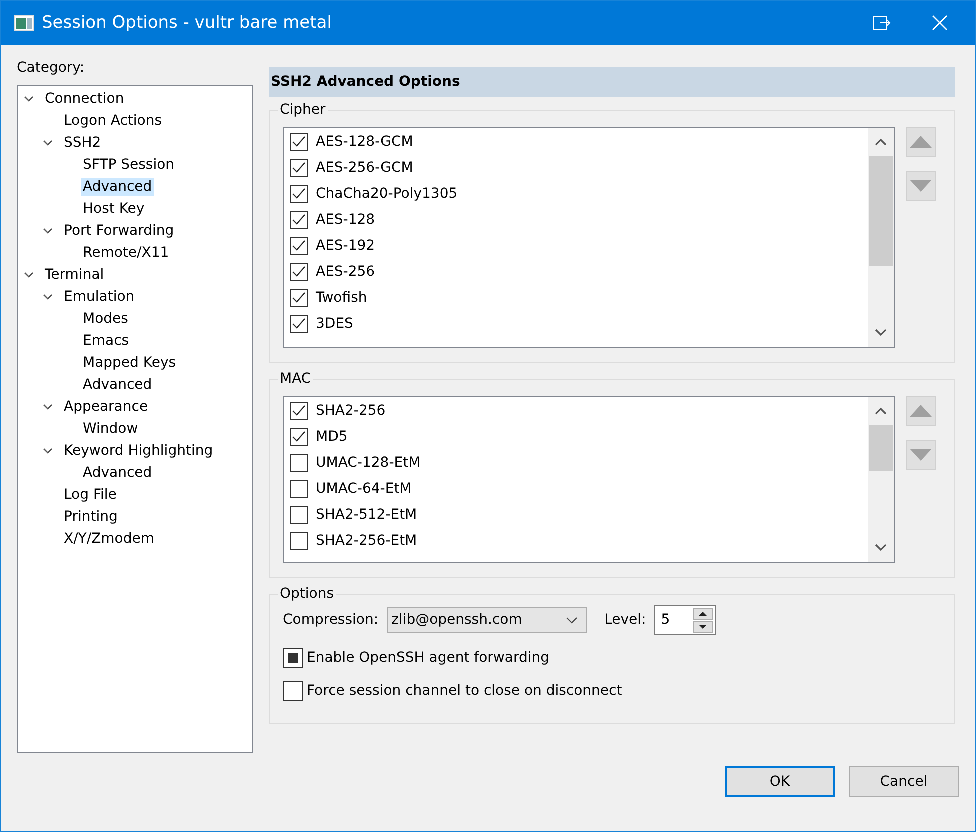 The width and height of the screenshot is (976, 832). I want to click on level-spinner: 5, so click(685, 620).